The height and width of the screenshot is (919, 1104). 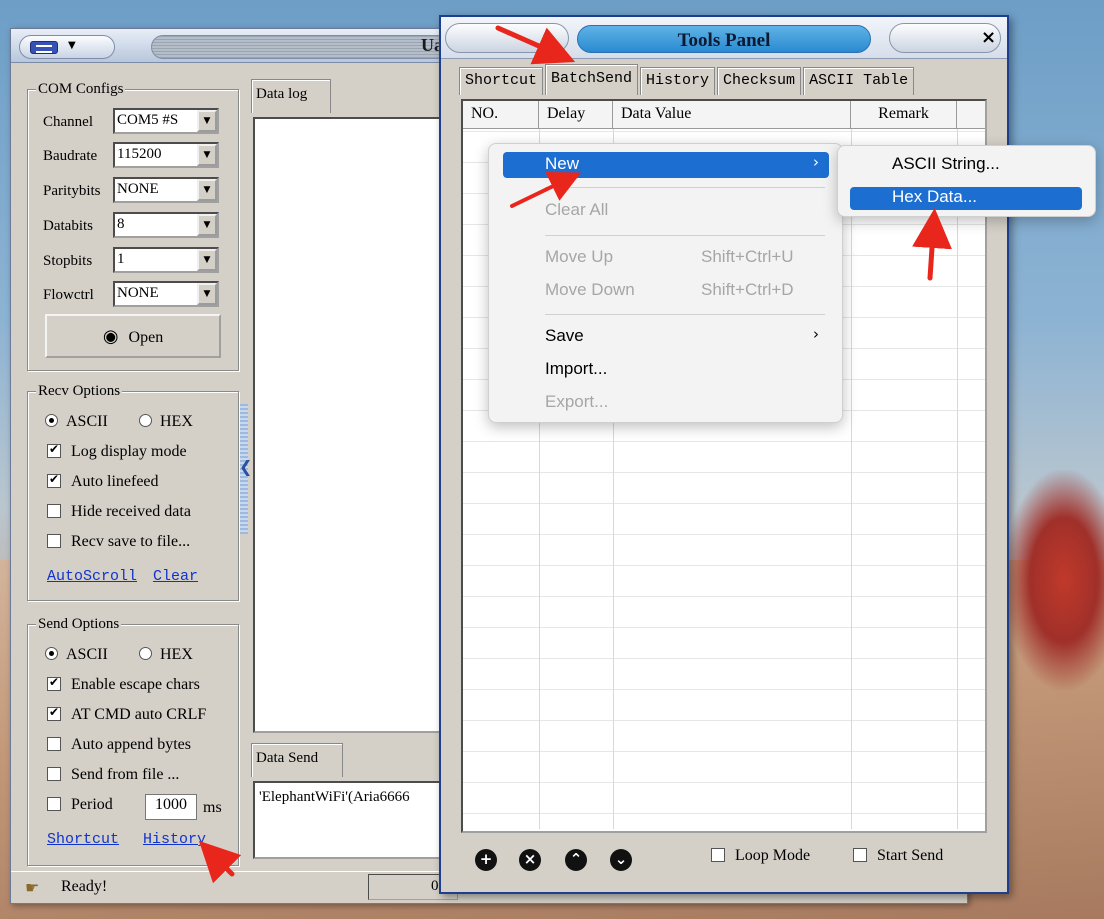 What do you see at coordinates (131, 511) in the screenshot?
I see `checkbox-label: Hide received data` at bounding box center [131, 511].